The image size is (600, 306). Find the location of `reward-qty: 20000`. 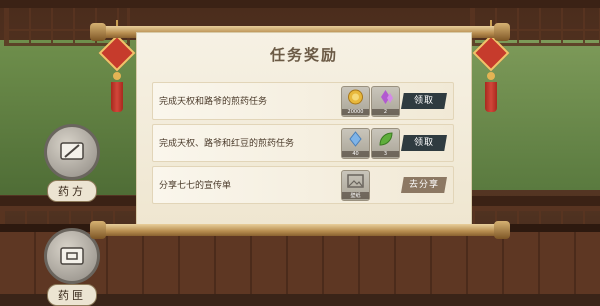

reward-qty: 20000 is located at coordinates (355, 112).